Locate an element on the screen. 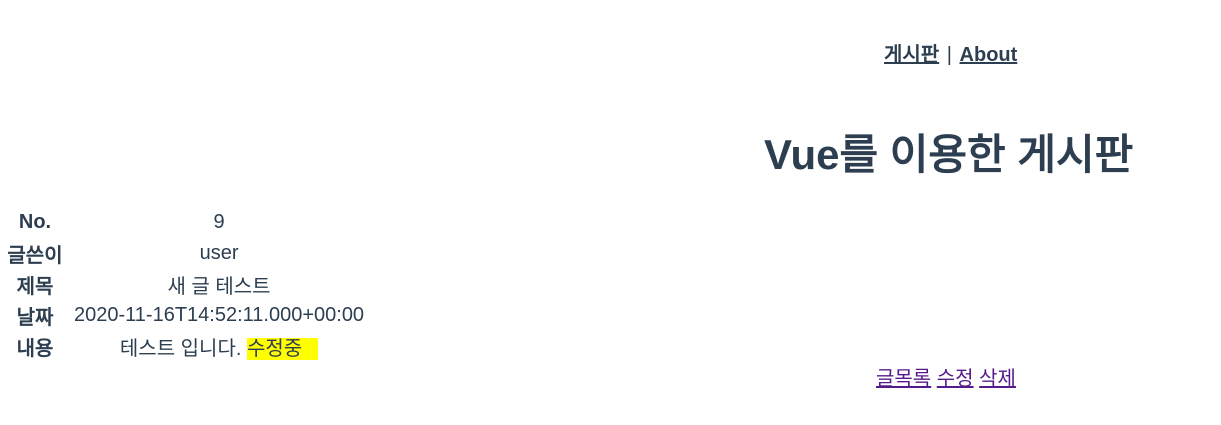 Image resolution: width=1221 pixels, height=425 pixels. row-label-no: No. is located at coordinates (35, 222).